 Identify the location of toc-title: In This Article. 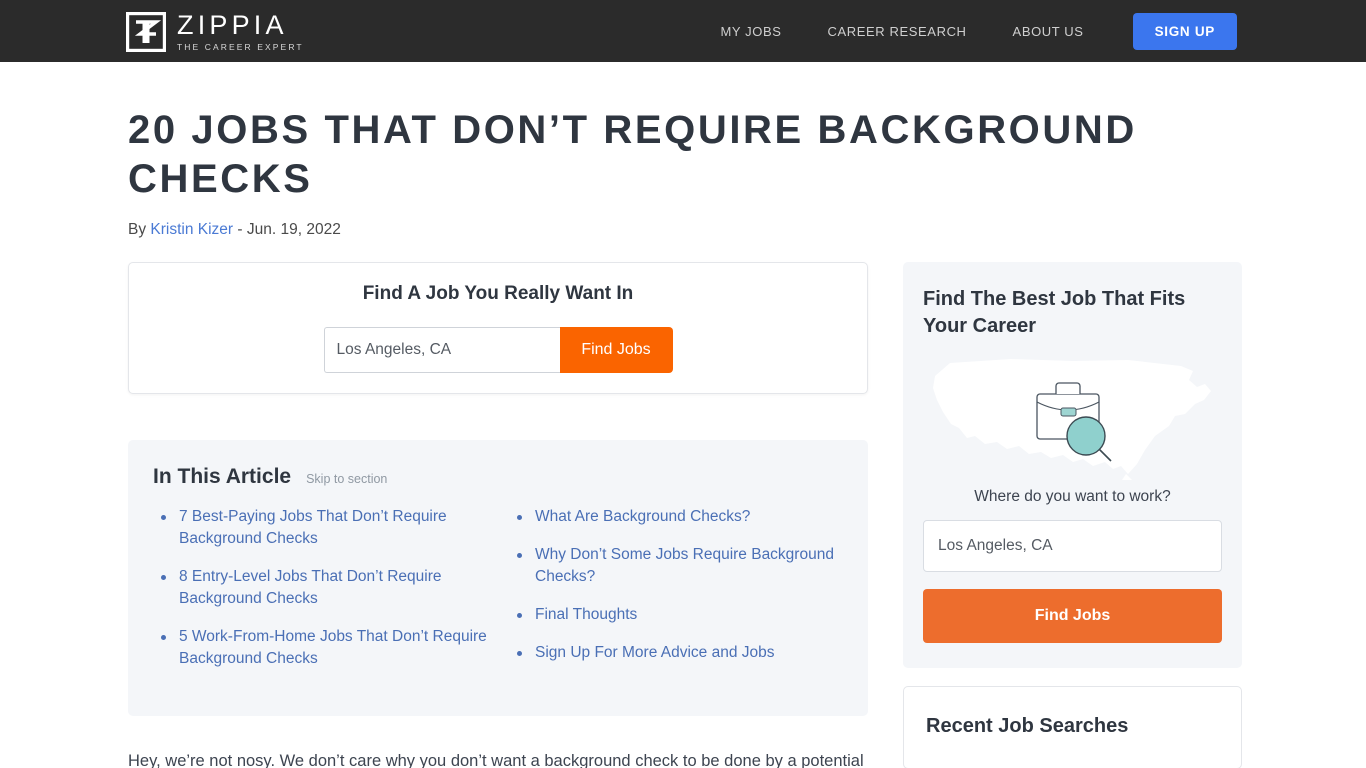
(222, 476).